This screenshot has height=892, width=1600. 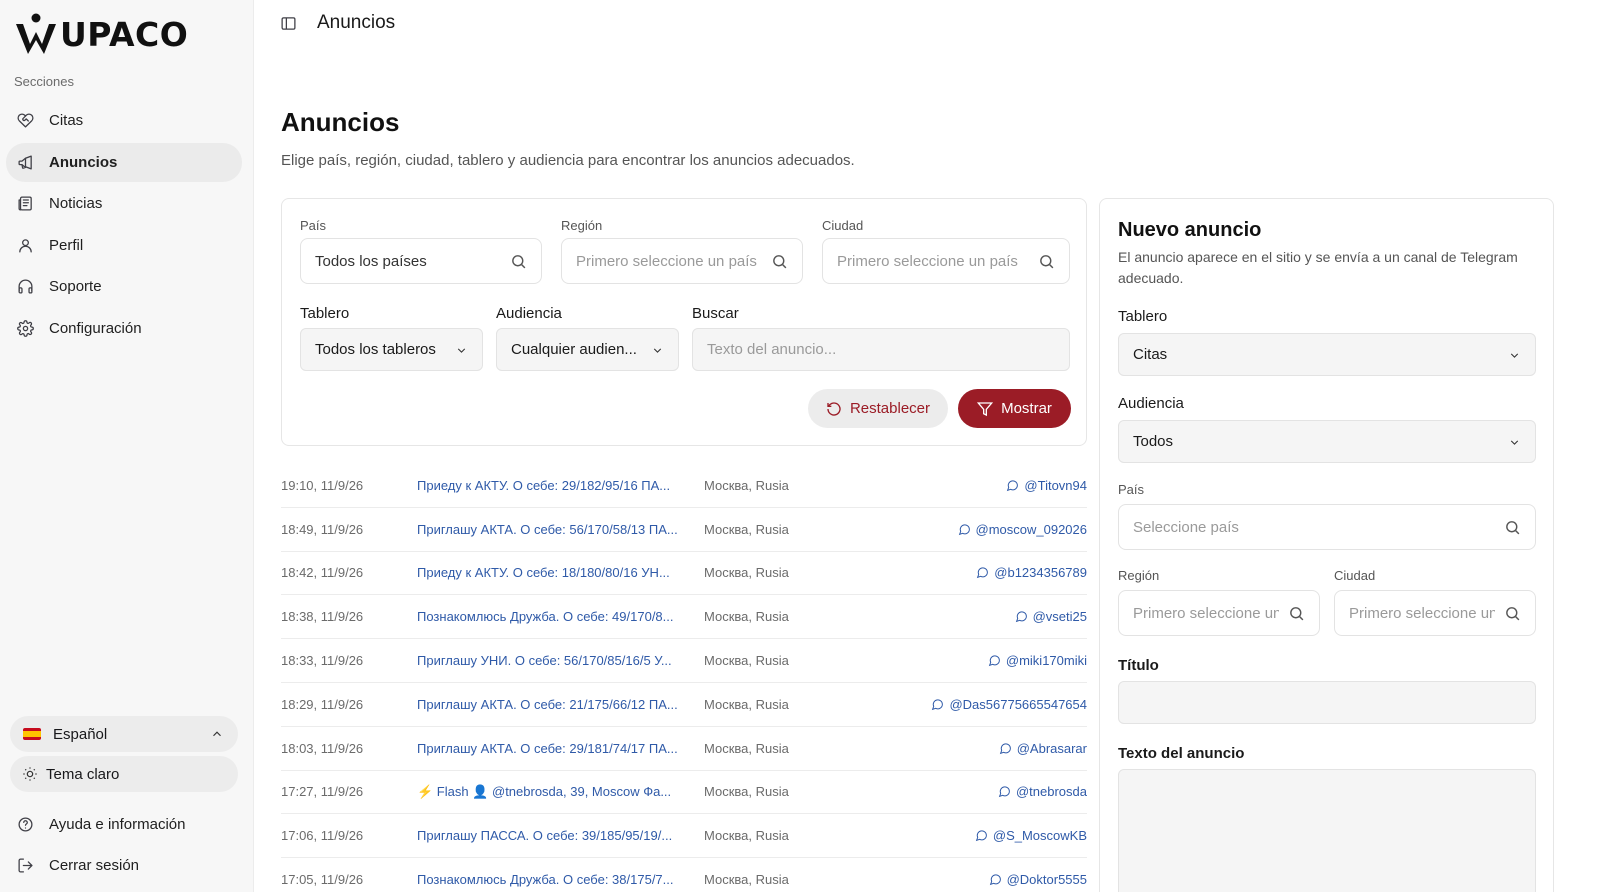 What do you see at coordinates (985, 408) in the screenshot?
I see `filter-icon` at bounding box center [985, 408].